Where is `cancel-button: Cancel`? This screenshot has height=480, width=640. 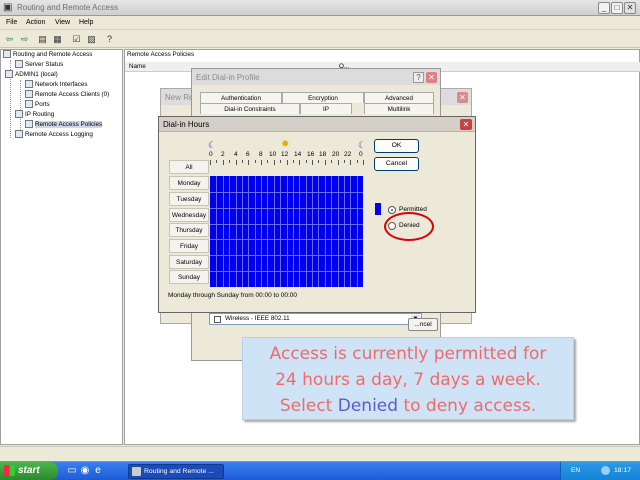
cancel-button: Cancel is located at coordinates (396, 164).